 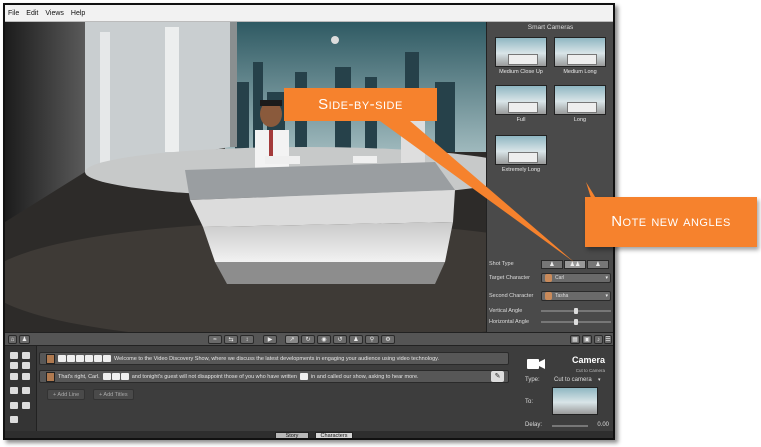 What do you see at coordinates (360, 104) in the screenshot?
I see `side-by-side-callout: Side-by-side` at bounding box center [360, 104].